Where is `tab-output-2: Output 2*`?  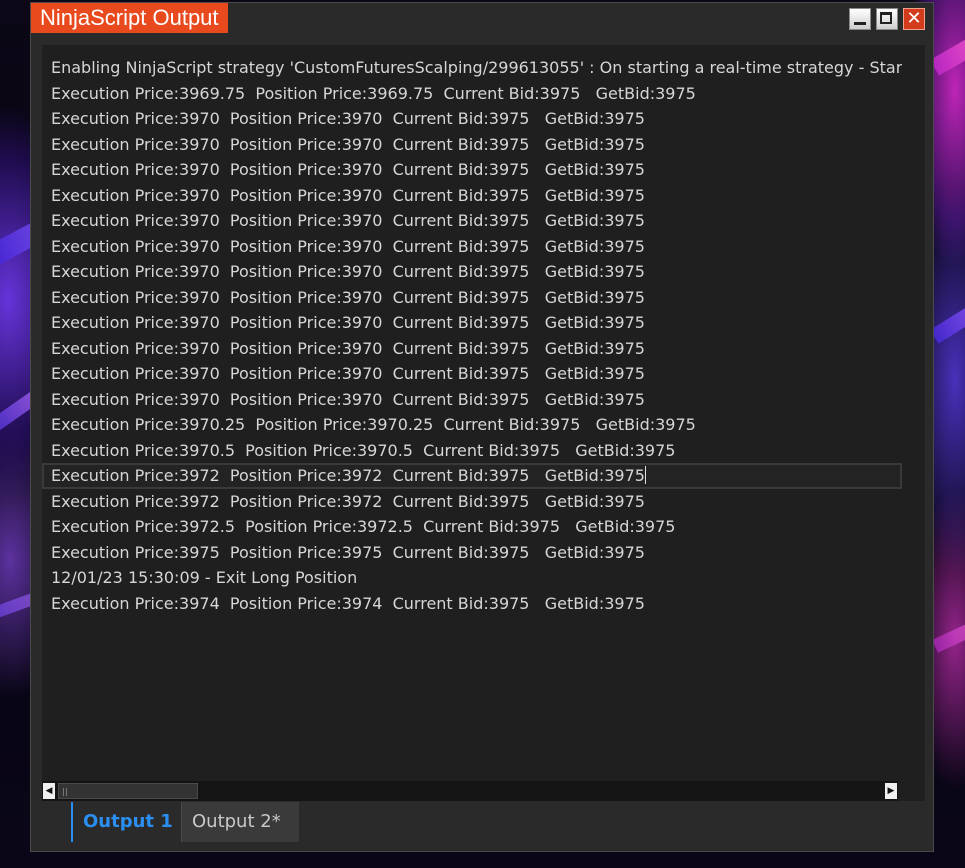
tab-output-2: Output 2* is located at coordinates (240, 822).